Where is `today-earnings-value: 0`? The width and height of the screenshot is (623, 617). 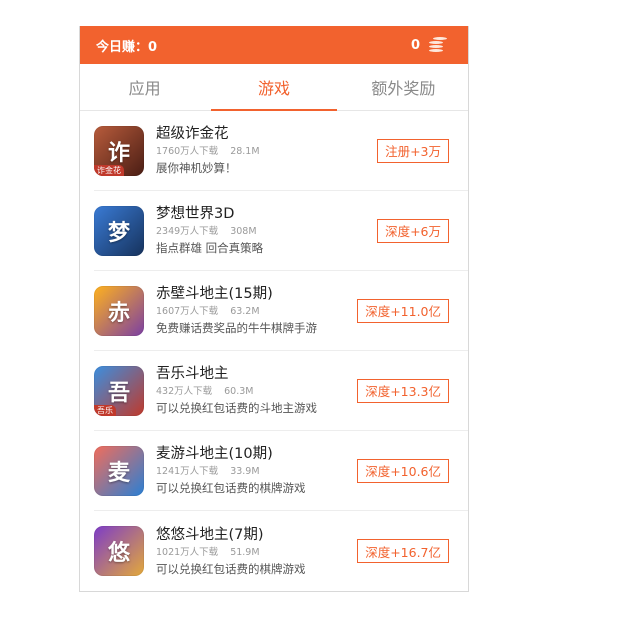 today-earnings-value: 0 is located at coordinates (153, 47).